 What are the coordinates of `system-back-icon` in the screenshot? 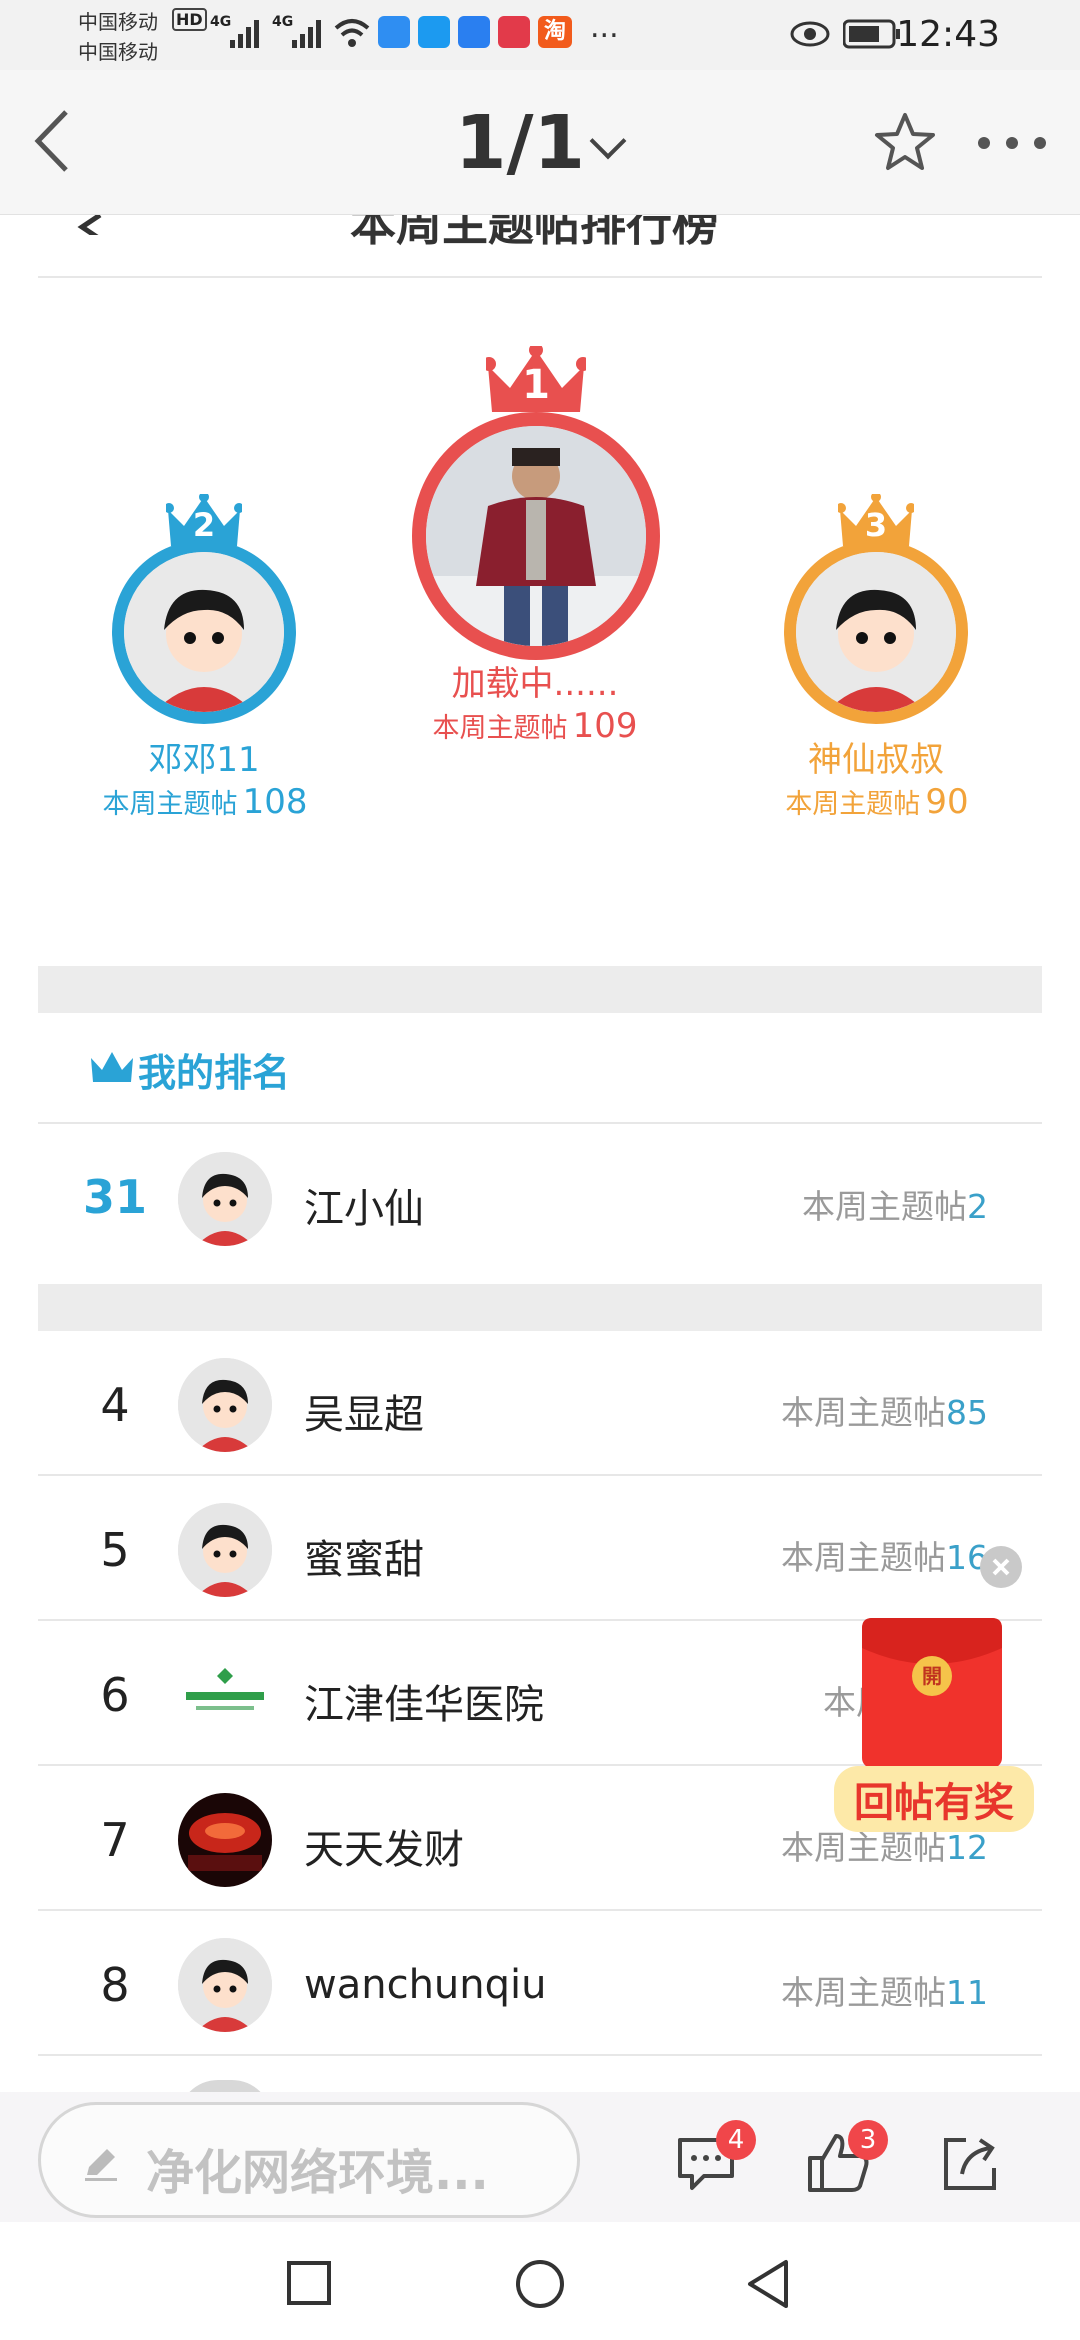 It's located at (768, 2284).